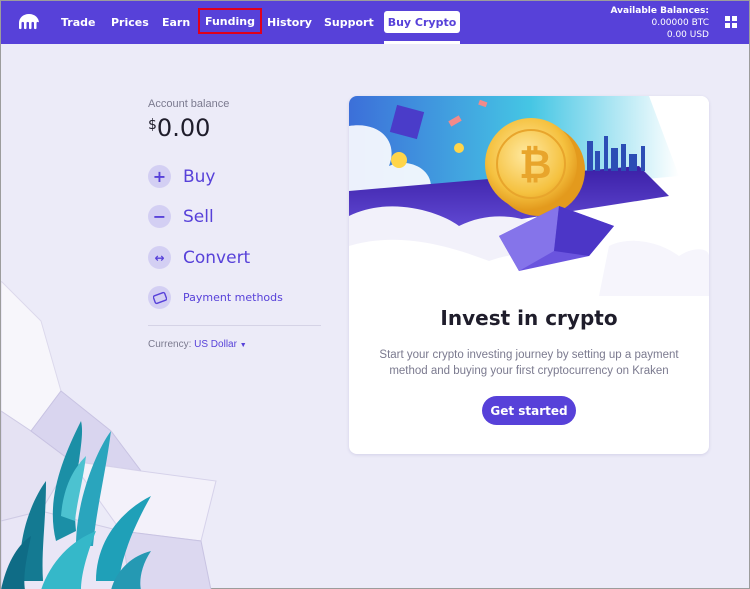 This screenshot has height=589, width=750. I want to click on kraken-logo-icon, so click(29, 22).